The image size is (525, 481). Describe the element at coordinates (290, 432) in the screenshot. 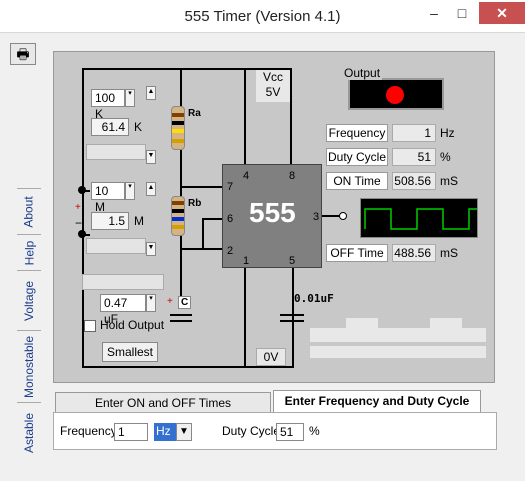

I see `duty-cycle-input: 51` at that location.